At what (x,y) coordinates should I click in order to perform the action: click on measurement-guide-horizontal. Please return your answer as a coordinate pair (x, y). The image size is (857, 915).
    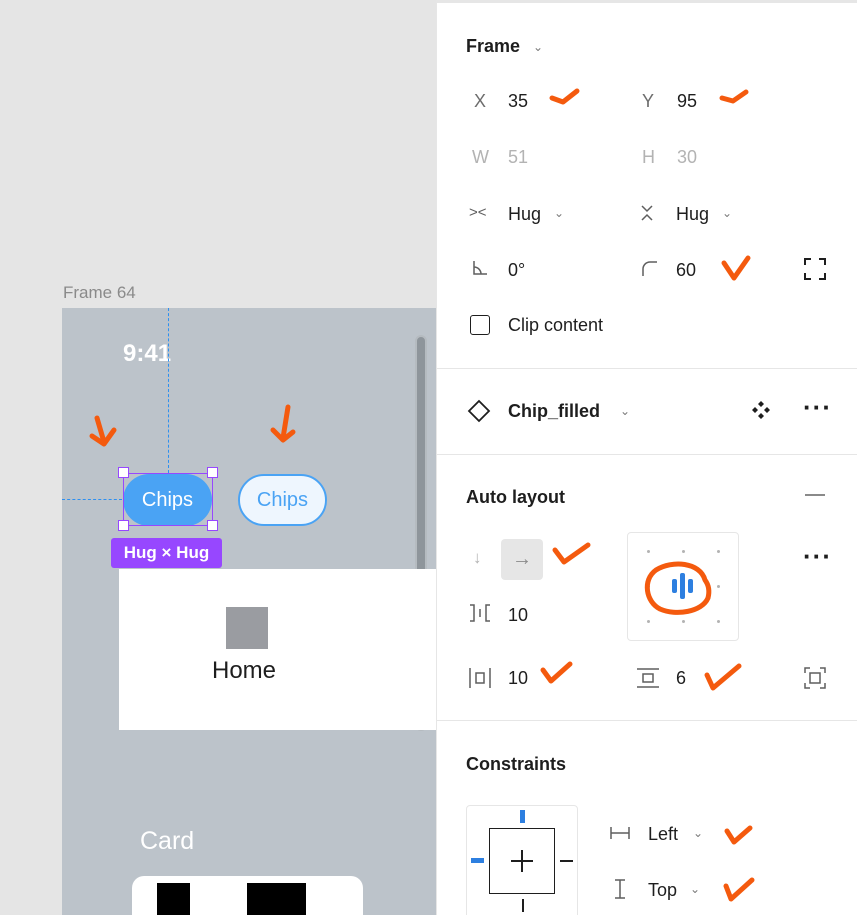
    Looking at the image, I should click on (92, 499).